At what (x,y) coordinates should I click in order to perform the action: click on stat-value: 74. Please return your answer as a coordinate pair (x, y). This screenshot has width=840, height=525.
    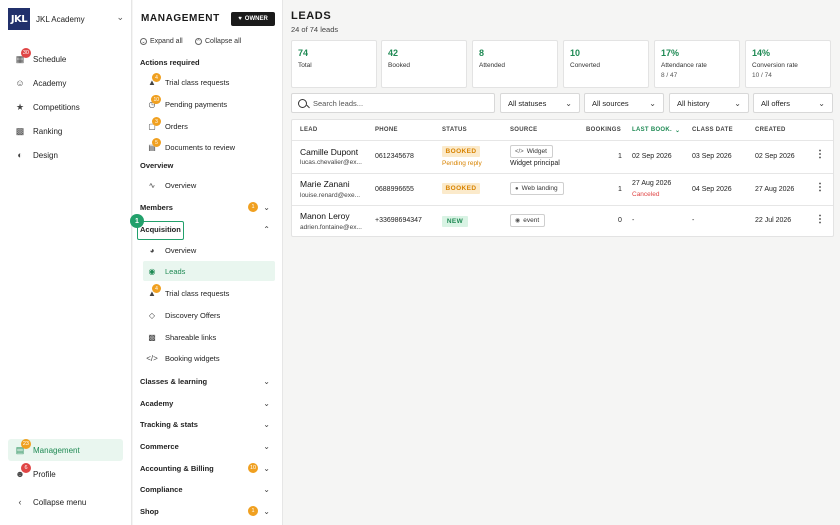
    Looking at the image, I should click on (303, 53).